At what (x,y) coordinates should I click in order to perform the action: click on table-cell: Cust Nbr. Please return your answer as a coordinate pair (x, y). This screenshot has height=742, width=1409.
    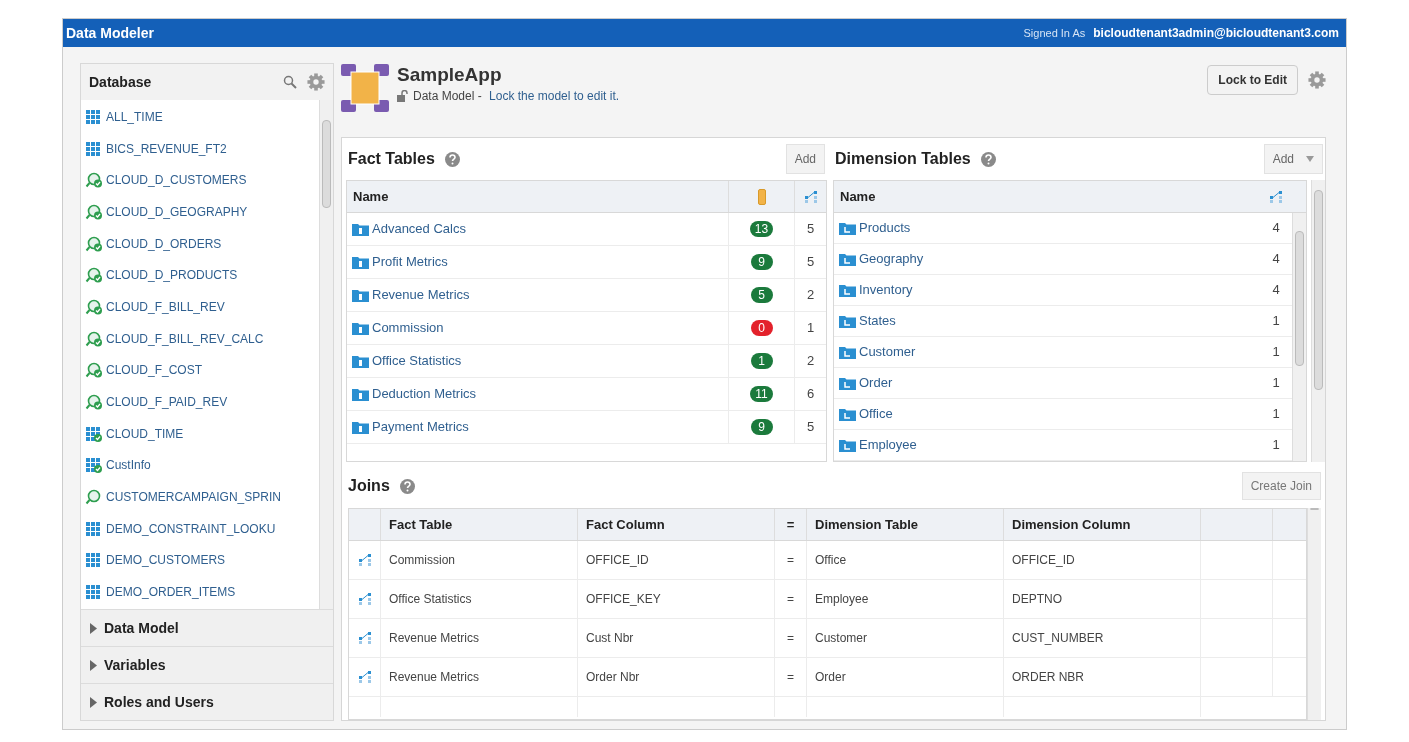
    Looking at the image, I should click on (676, 638).